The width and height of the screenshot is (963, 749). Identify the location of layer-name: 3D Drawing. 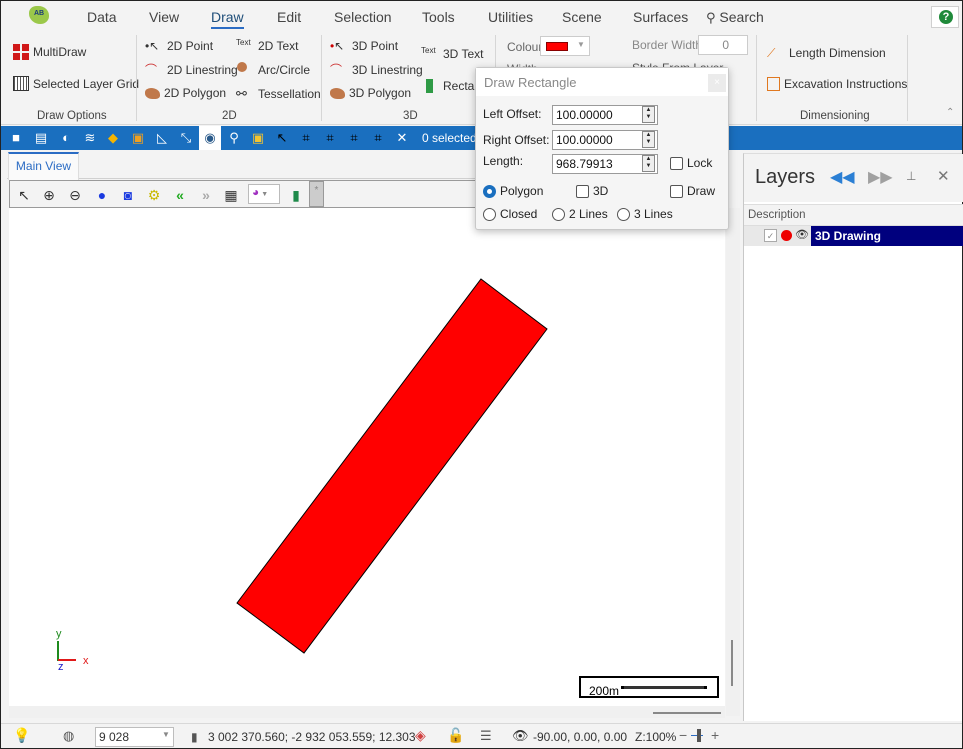
(887, 236).